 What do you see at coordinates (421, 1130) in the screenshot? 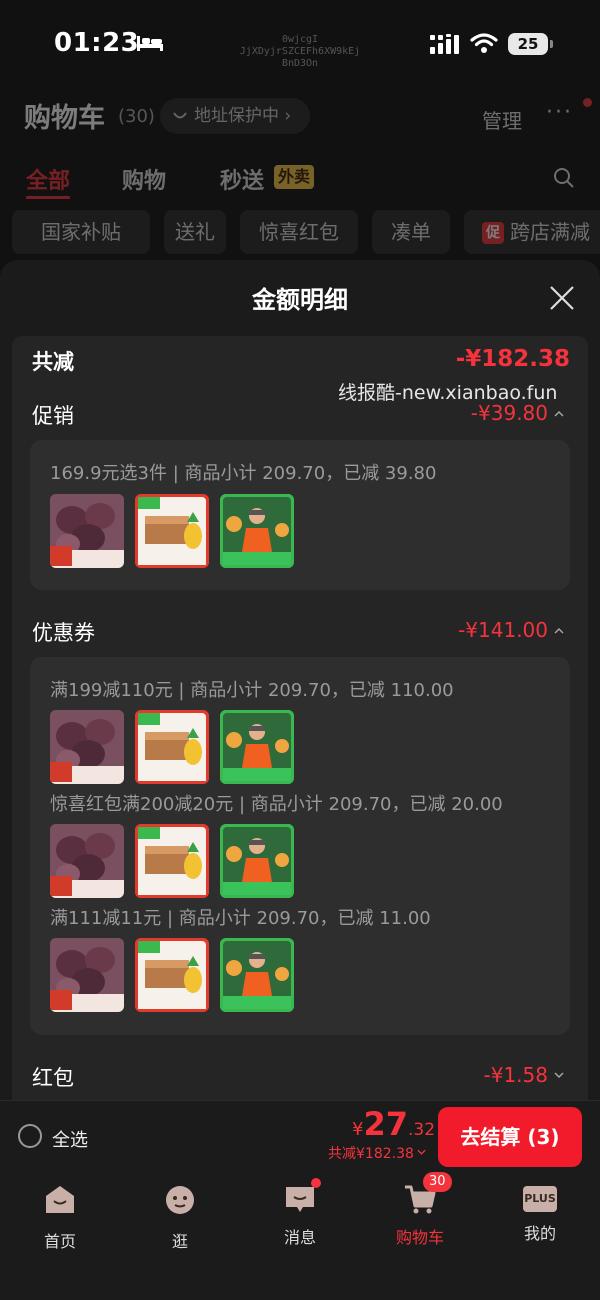
I see `price-decimal: .32` at bounding box center [421, 1130].